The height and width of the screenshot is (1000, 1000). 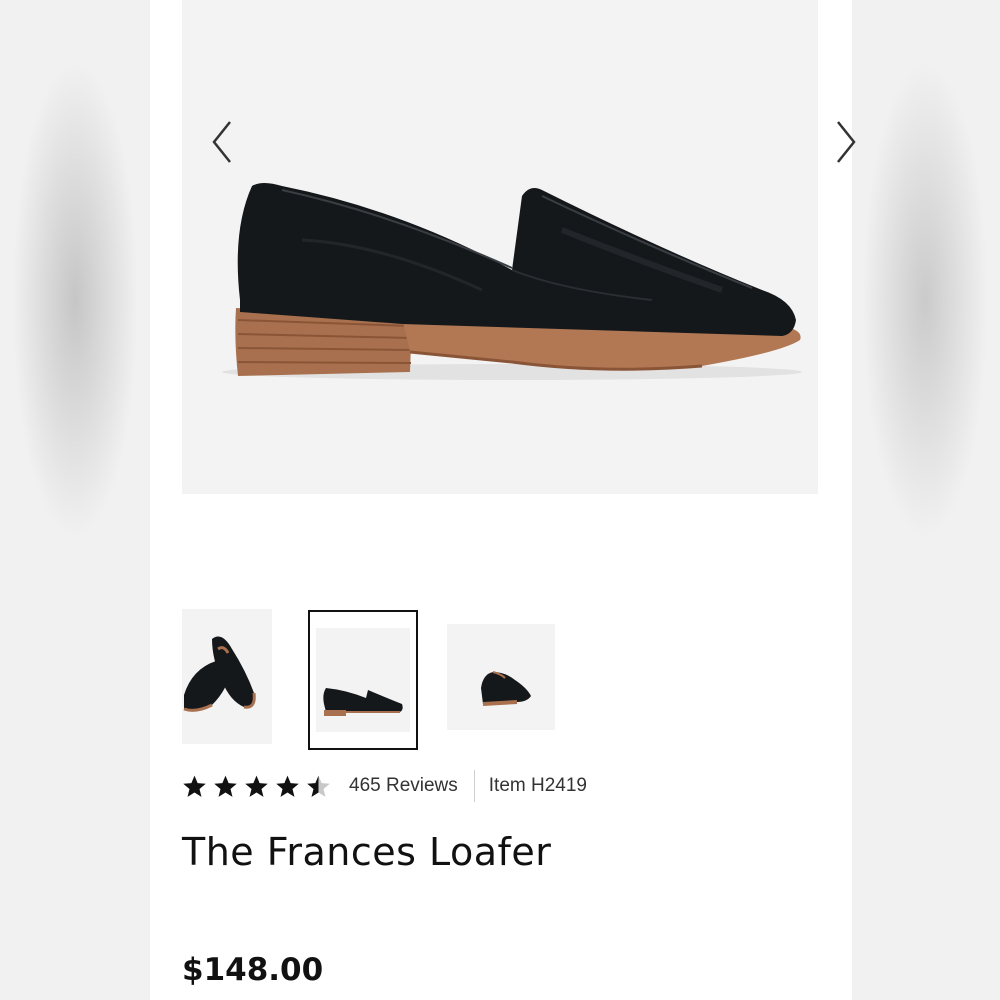 What do you see at coordinates (501, 677) in the screenshot?
I see `thumbnail-back-view` at bounding box center [501, 677].